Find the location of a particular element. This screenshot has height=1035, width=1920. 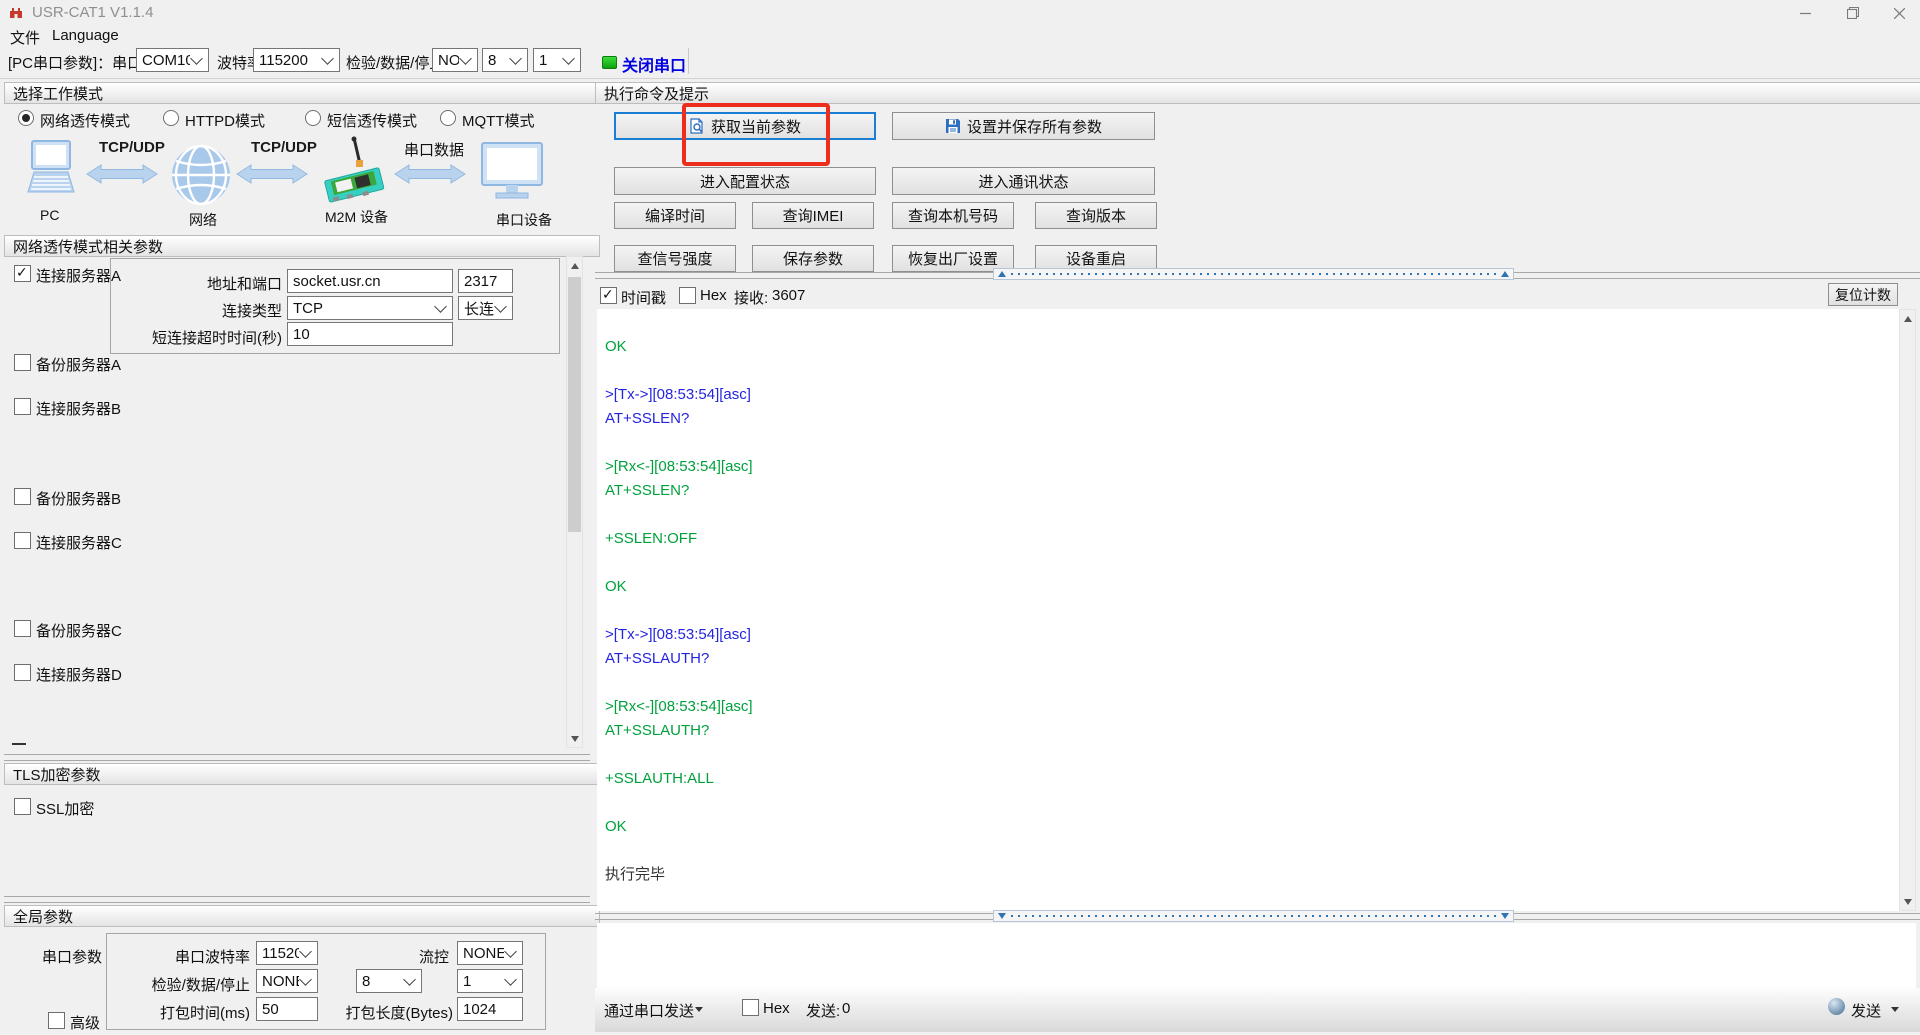

enter-config-button: 进入配置状态 is located at coordinates (745, 181).